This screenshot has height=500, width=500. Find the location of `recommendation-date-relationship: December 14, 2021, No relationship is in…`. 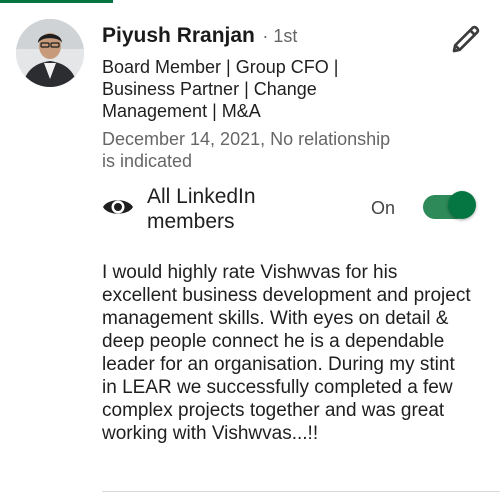

recommendation-date-relationship: December 14, 2021, No relationship is in… is located at coordinates (246, 150).